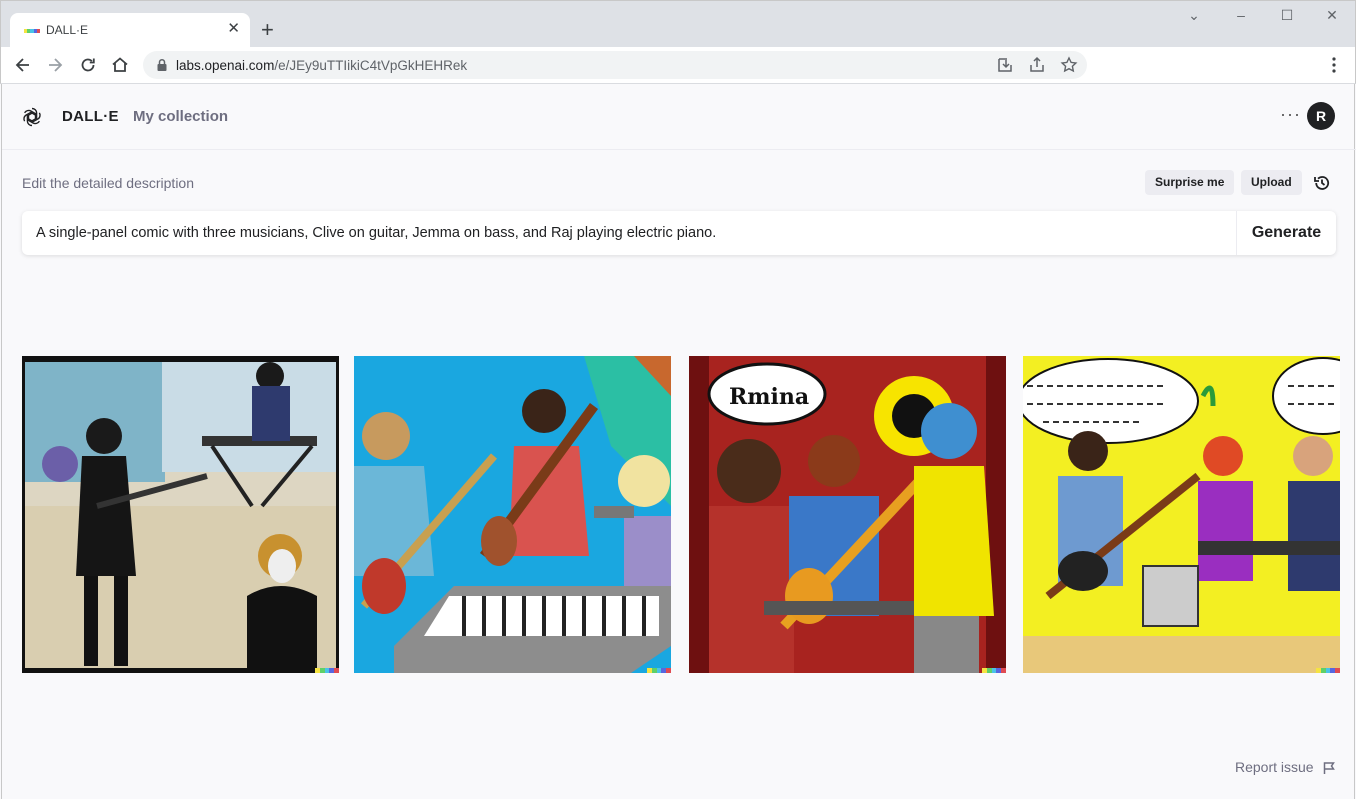 This screenshot has width=1356, height=799. What do you see at coordinates (90, 116) in the screenshot?
I see `brand-link: DALL·E` at bounding box center [90, 116].